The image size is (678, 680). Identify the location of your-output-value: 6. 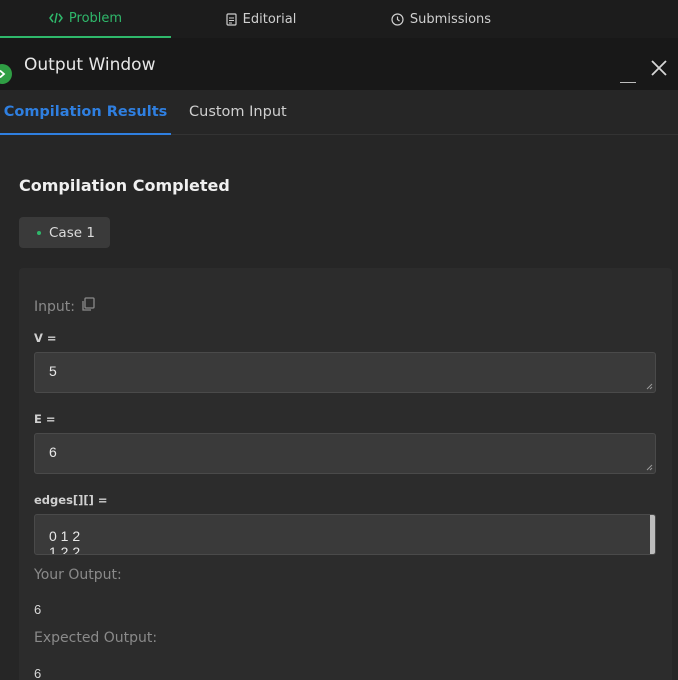
(38, 609).